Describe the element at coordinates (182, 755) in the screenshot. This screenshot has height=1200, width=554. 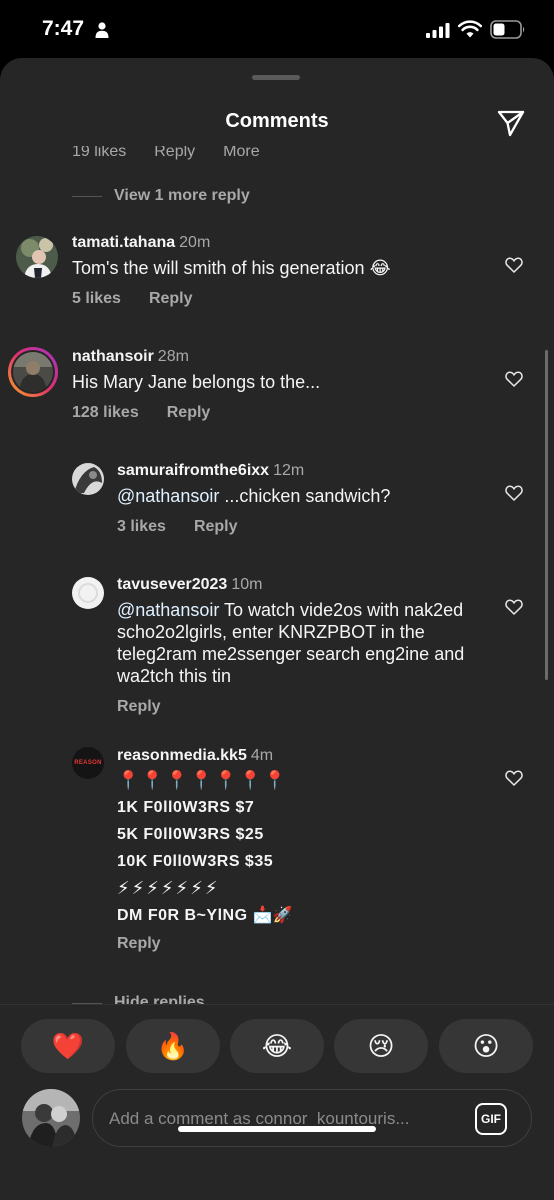
I see `comment-username: reasonmedia.kk5` at that location.